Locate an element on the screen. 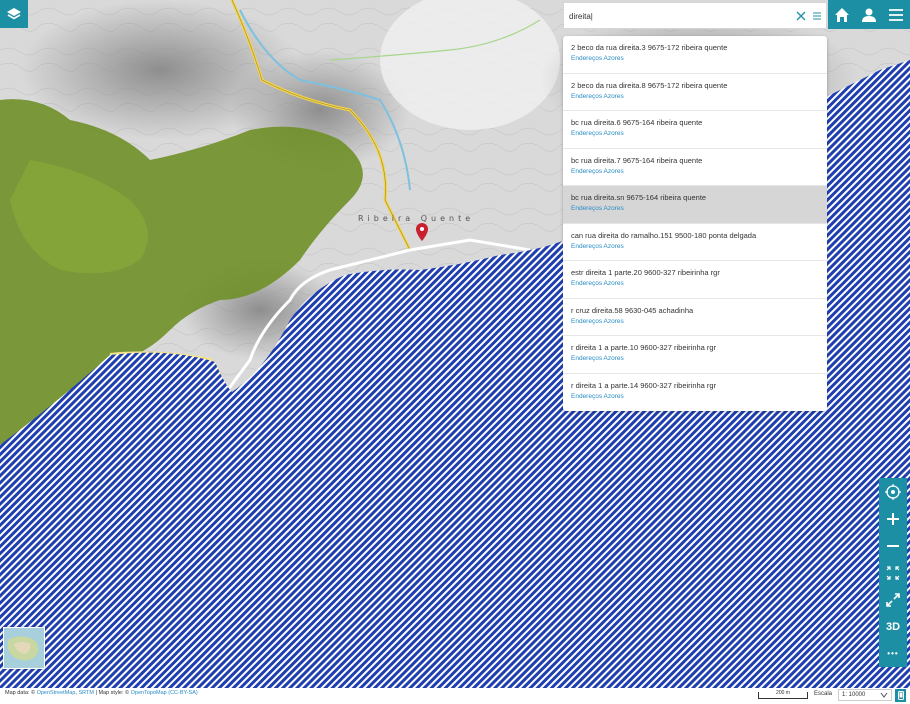  place-label: Ribeira Quente is located at coordinates (416, 218).